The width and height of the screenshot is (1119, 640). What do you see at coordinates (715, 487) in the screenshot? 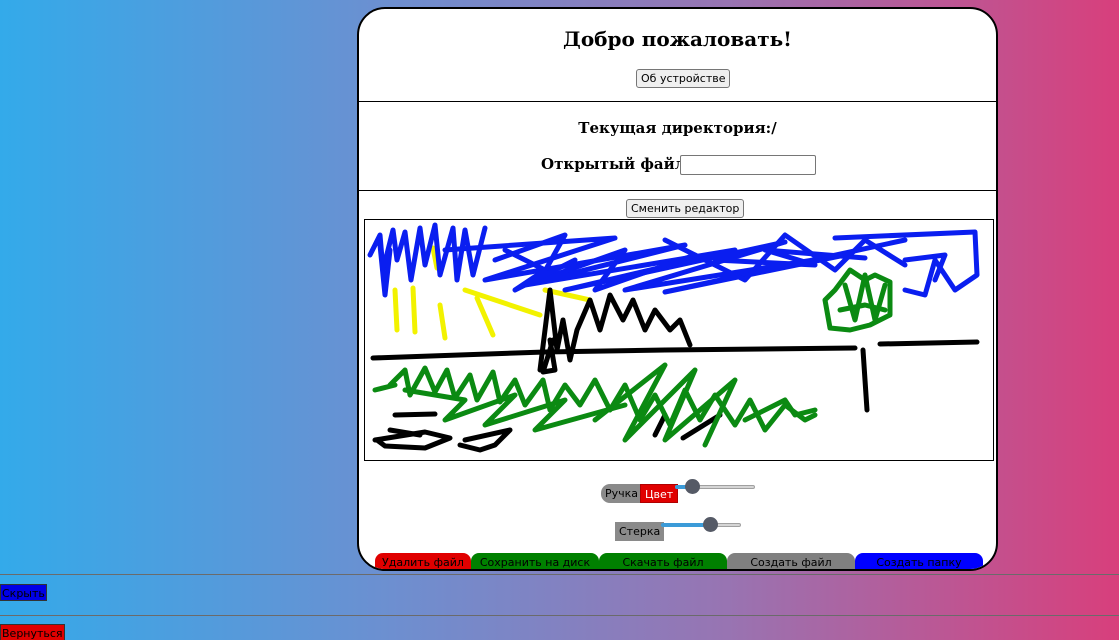
I see `pen-size-slider` at bounding box center [715, 487].